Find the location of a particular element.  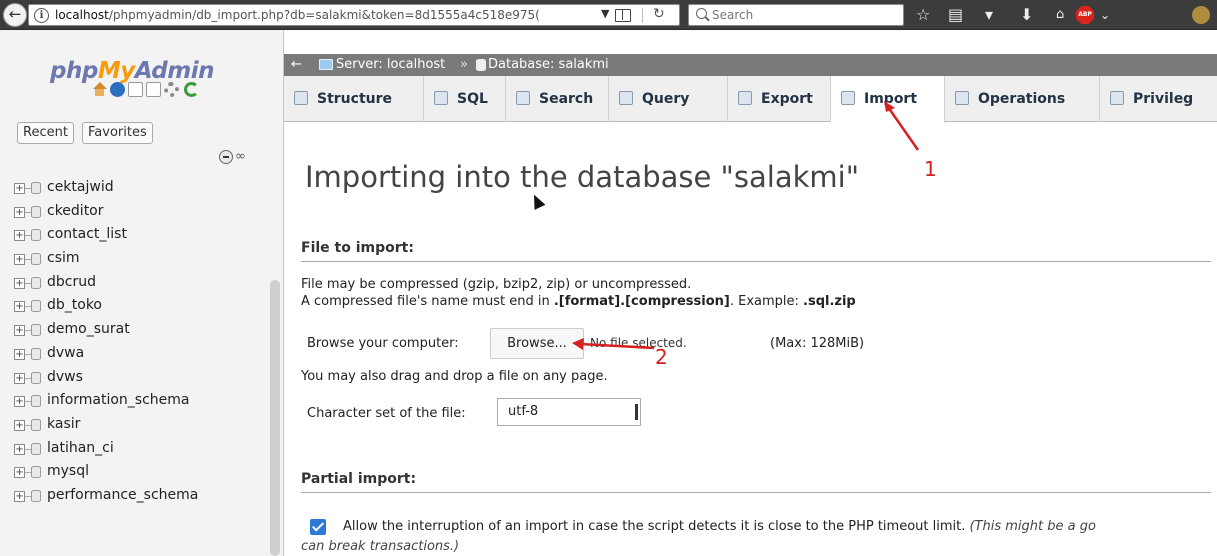

tab-search: Search is located at coordinates (557, 99).